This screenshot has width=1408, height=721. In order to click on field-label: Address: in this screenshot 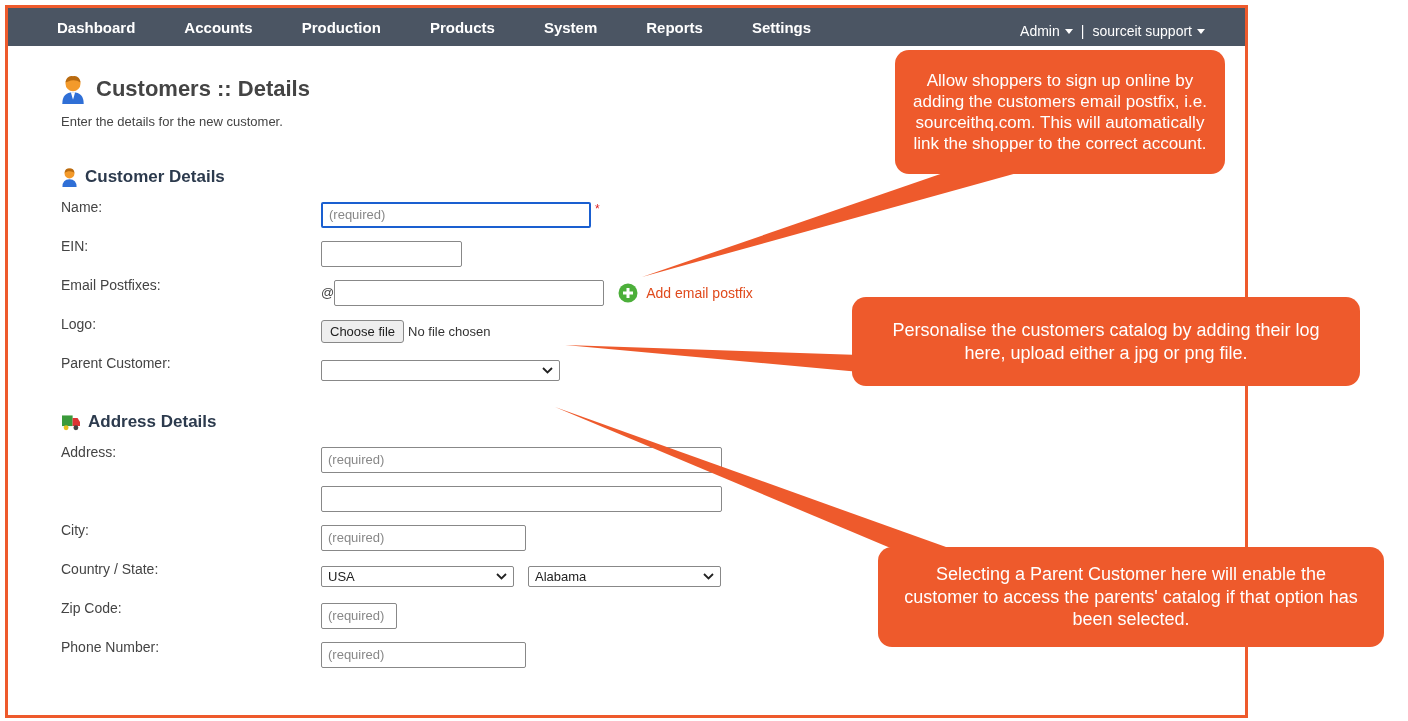, I will do `click(89, 452)`.